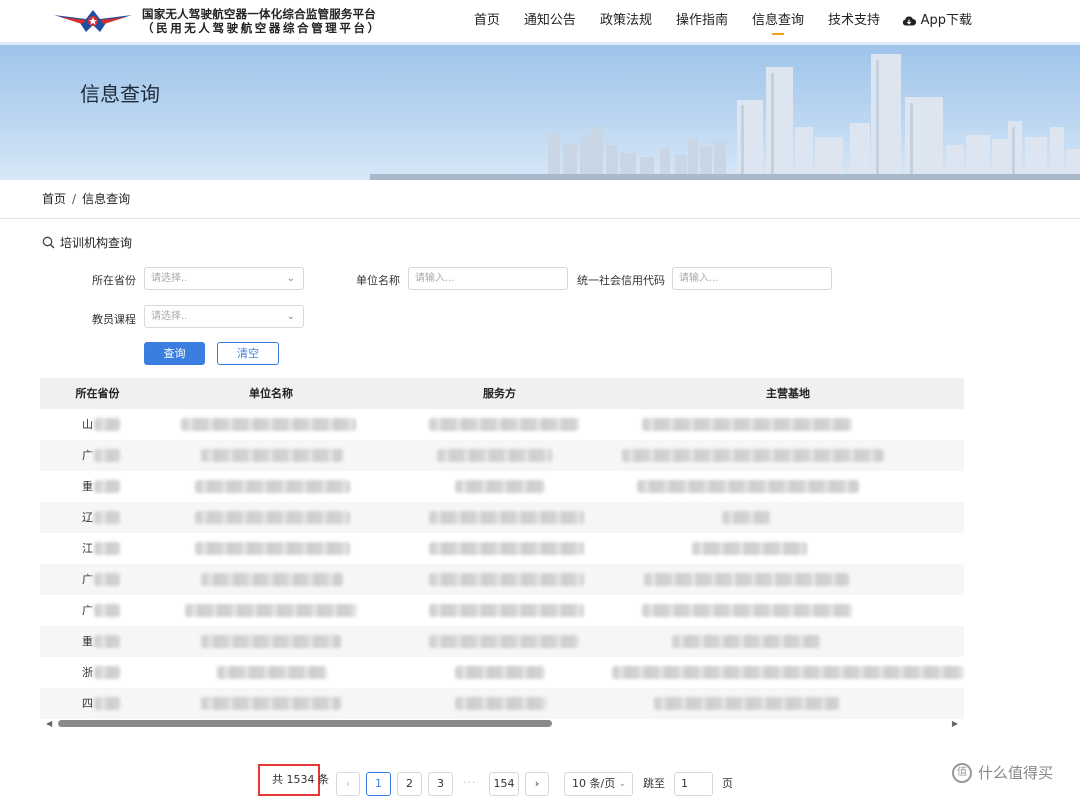 Image resolution: width=1080 pixels, height=798 pixels. What do you see at coordinates (540, 218) in the screenshot?
I see `breadcrumb-divider` at bounding box center [540, 218].